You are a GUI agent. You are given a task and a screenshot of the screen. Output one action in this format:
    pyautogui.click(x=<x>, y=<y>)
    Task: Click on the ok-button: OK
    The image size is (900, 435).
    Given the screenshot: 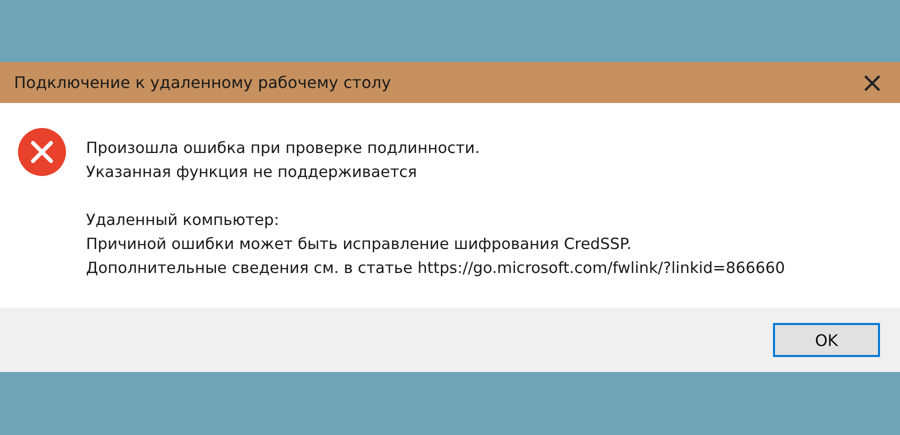 What is the action you would take?
    pyautogui.click(x=826, y=340)
    